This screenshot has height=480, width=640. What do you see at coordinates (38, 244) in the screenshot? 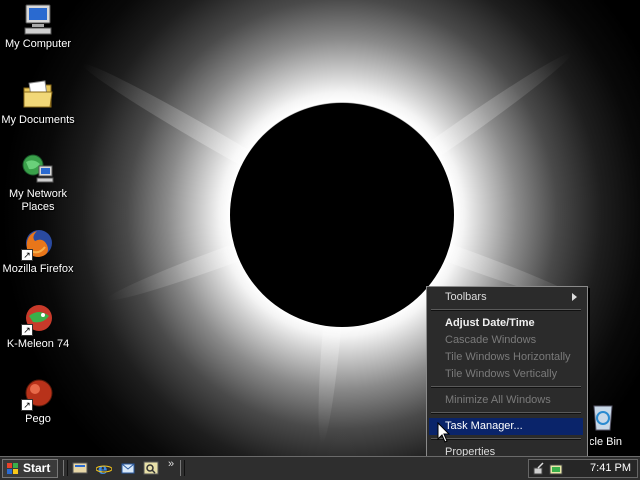
I see `firefox-icon: ↗` at bounding box center [38, 244].